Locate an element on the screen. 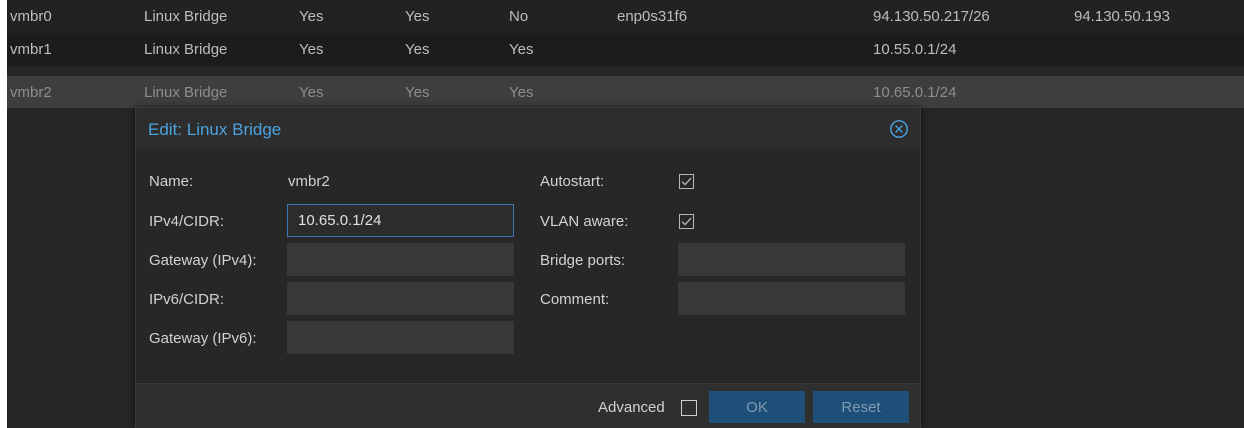 This screenshot has height=428, width=1244. autostart-checkbox is located at coordinates (686, 181).